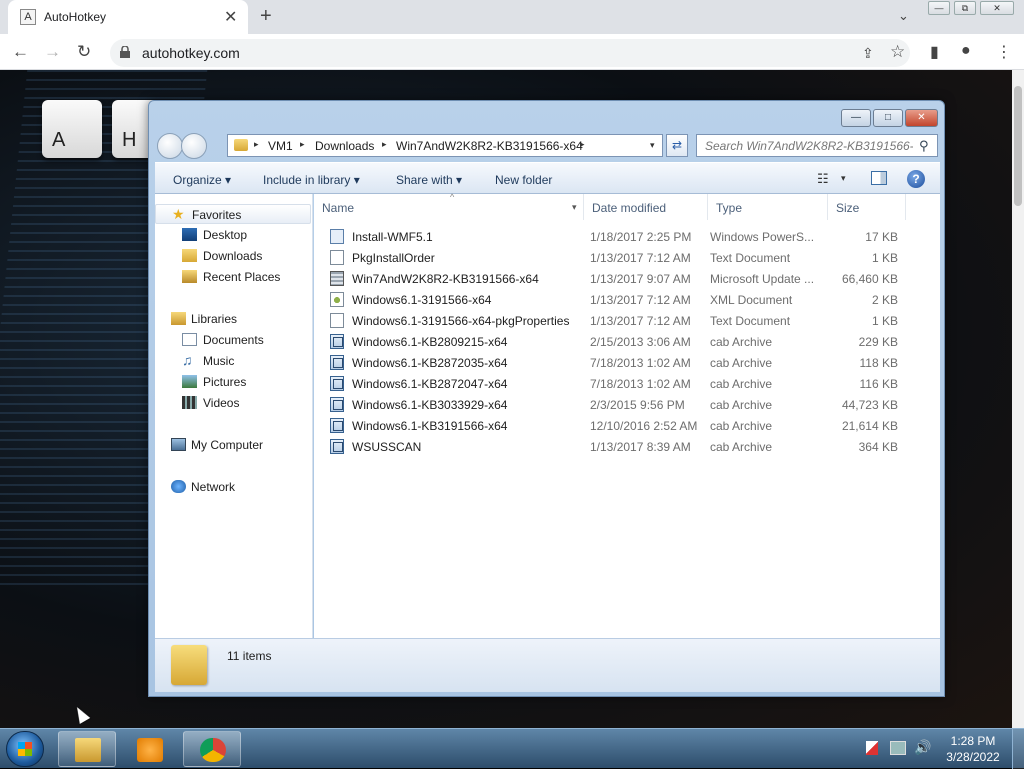  What do you see at coordinates (677, 145) in the screenshot?
I see `refresh-button: ⇄` at bounding box center [677, 145].